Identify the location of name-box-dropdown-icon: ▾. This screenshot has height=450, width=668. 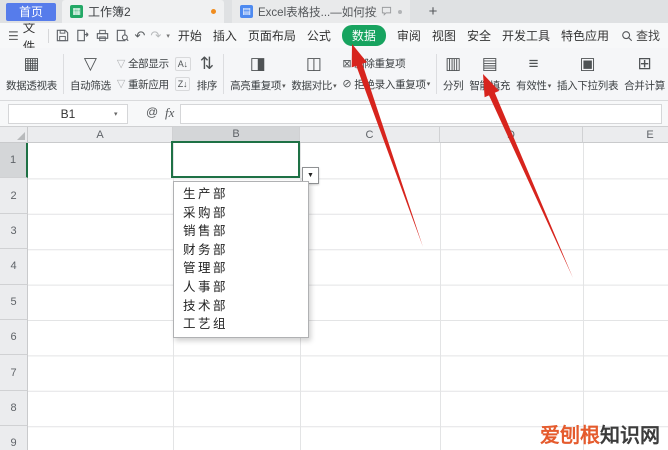
(116, 114).